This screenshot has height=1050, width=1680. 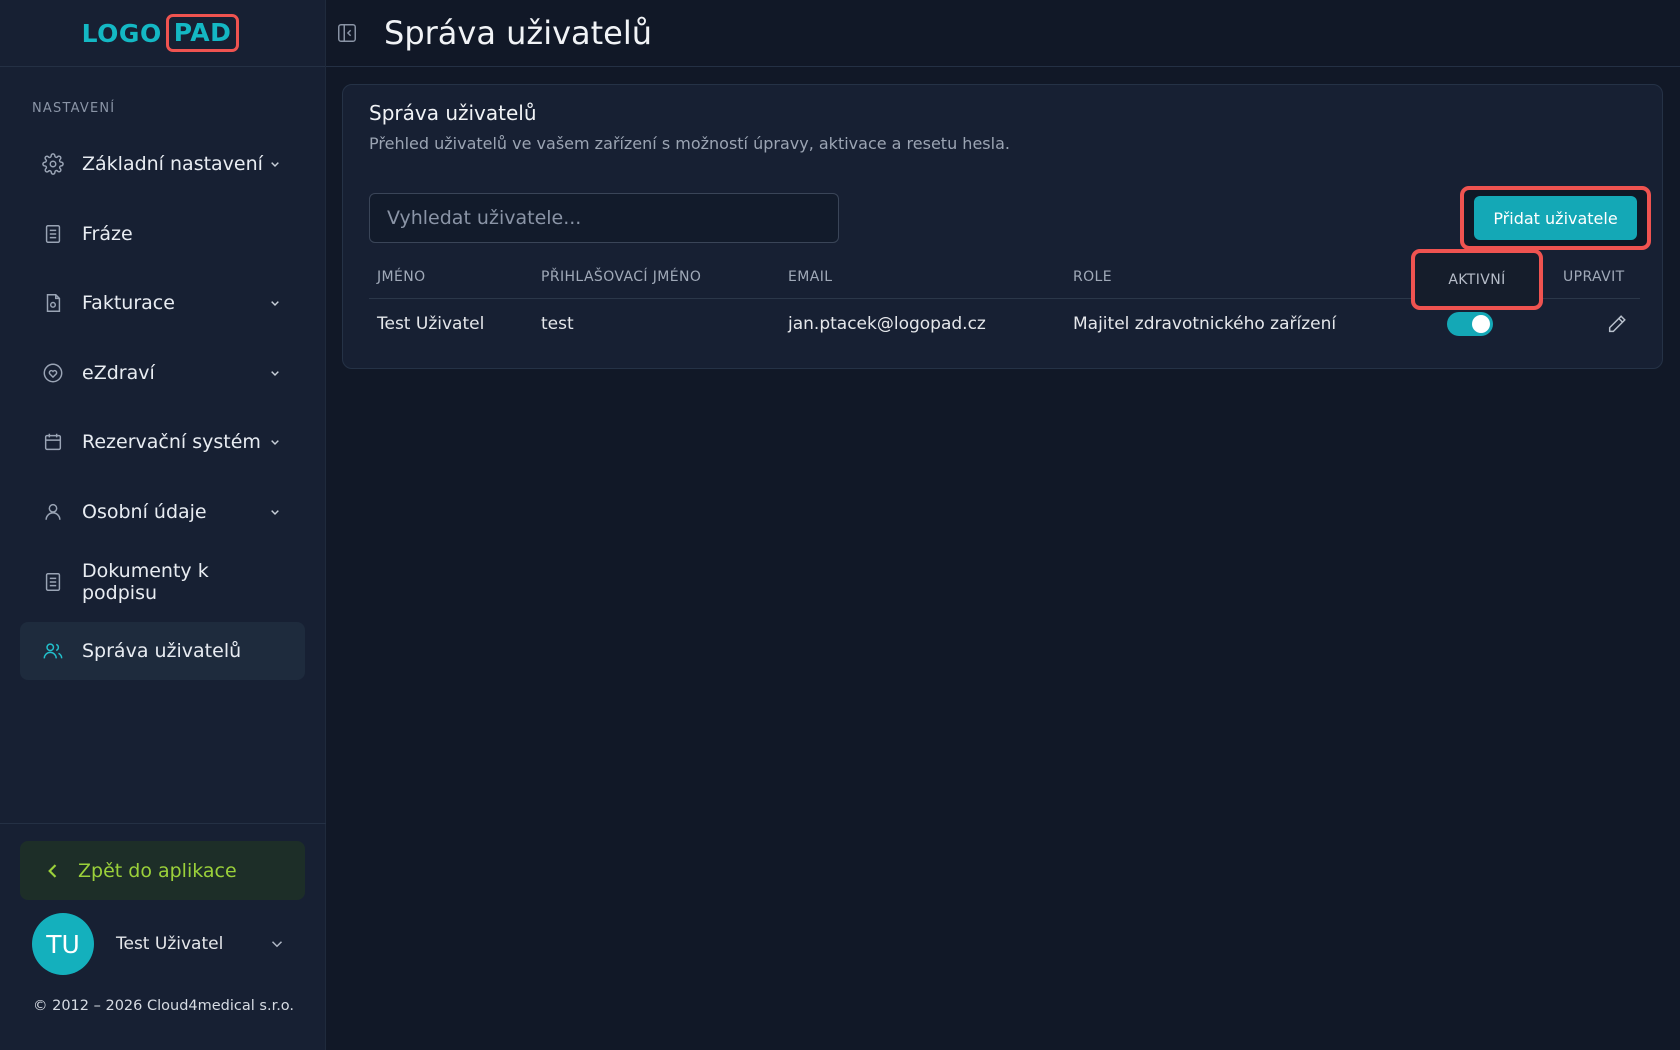 I want to click on back-to-app-label: Zpět do aplikace, so click(x=157, y=870).